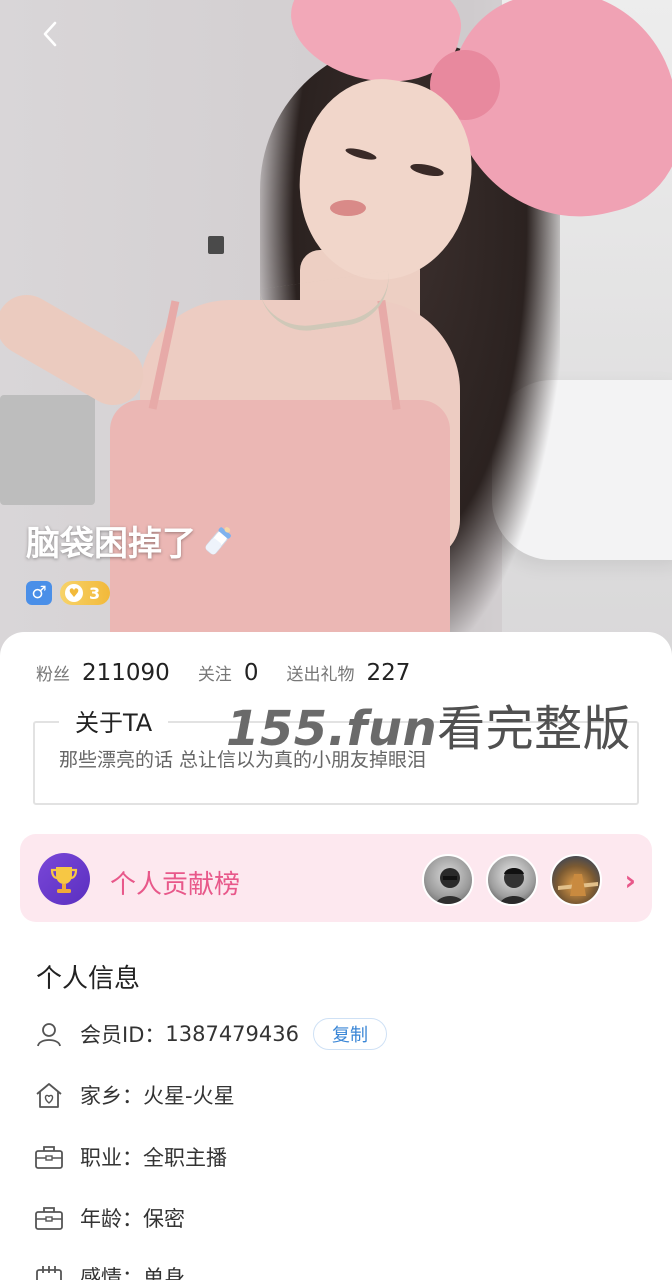 The height and width of the screenshot is (1280, 672). What do you see at coordinates (123, 1035) in the screenshot?
I see `member-id-label: 会员ID：` at bounding box center [123, 1035].